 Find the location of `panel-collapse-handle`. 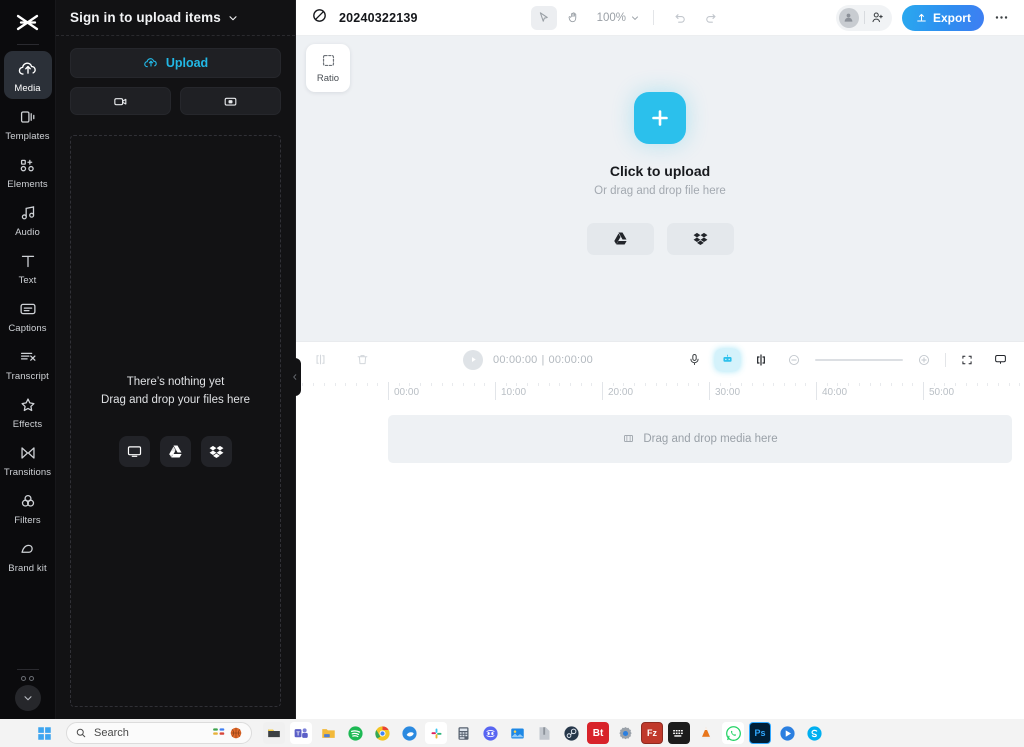

panel-collapse-handle is located at coordinates (294, 377).